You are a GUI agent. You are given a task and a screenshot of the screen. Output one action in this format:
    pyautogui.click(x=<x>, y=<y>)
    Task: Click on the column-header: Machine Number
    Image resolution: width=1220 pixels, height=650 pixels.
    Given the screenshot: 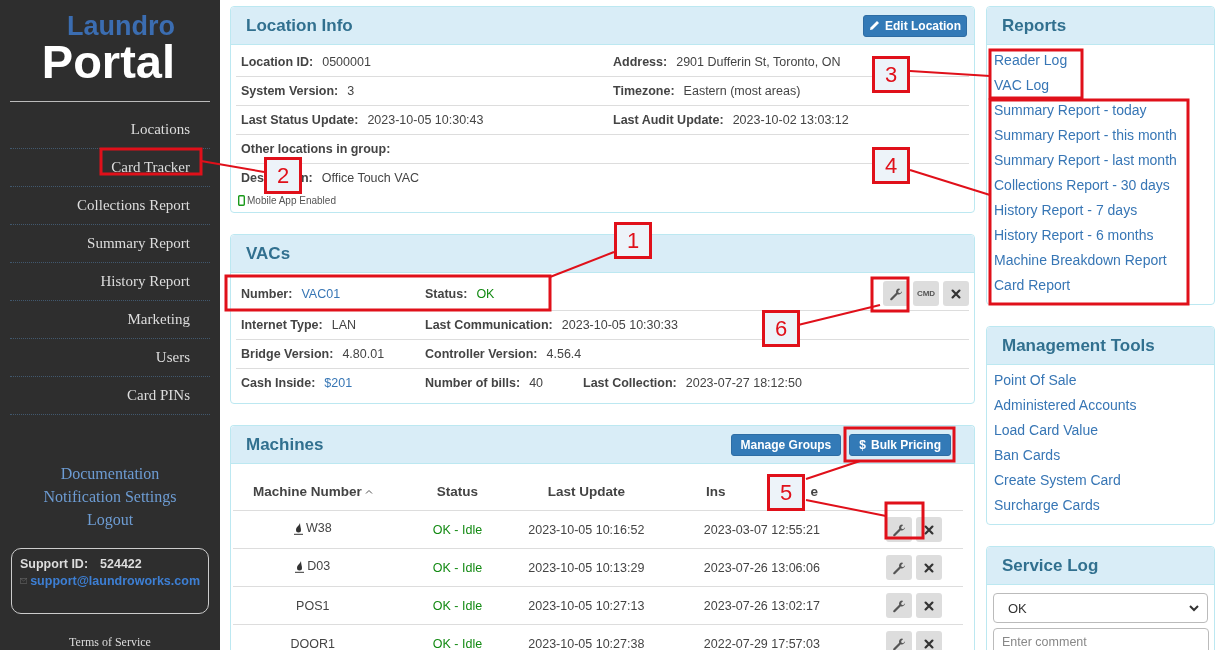 What is the action you would take?
    pyautogui.click(x=307, y=491)
    